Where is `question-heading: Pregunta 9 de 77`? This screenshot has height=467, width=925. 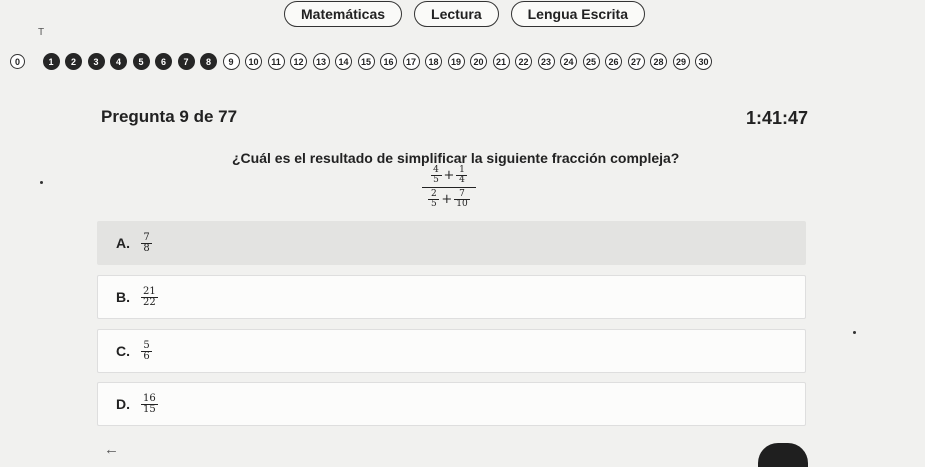 question-heading: Pregunta 9 de 77 is located at coordinates (169, 116).